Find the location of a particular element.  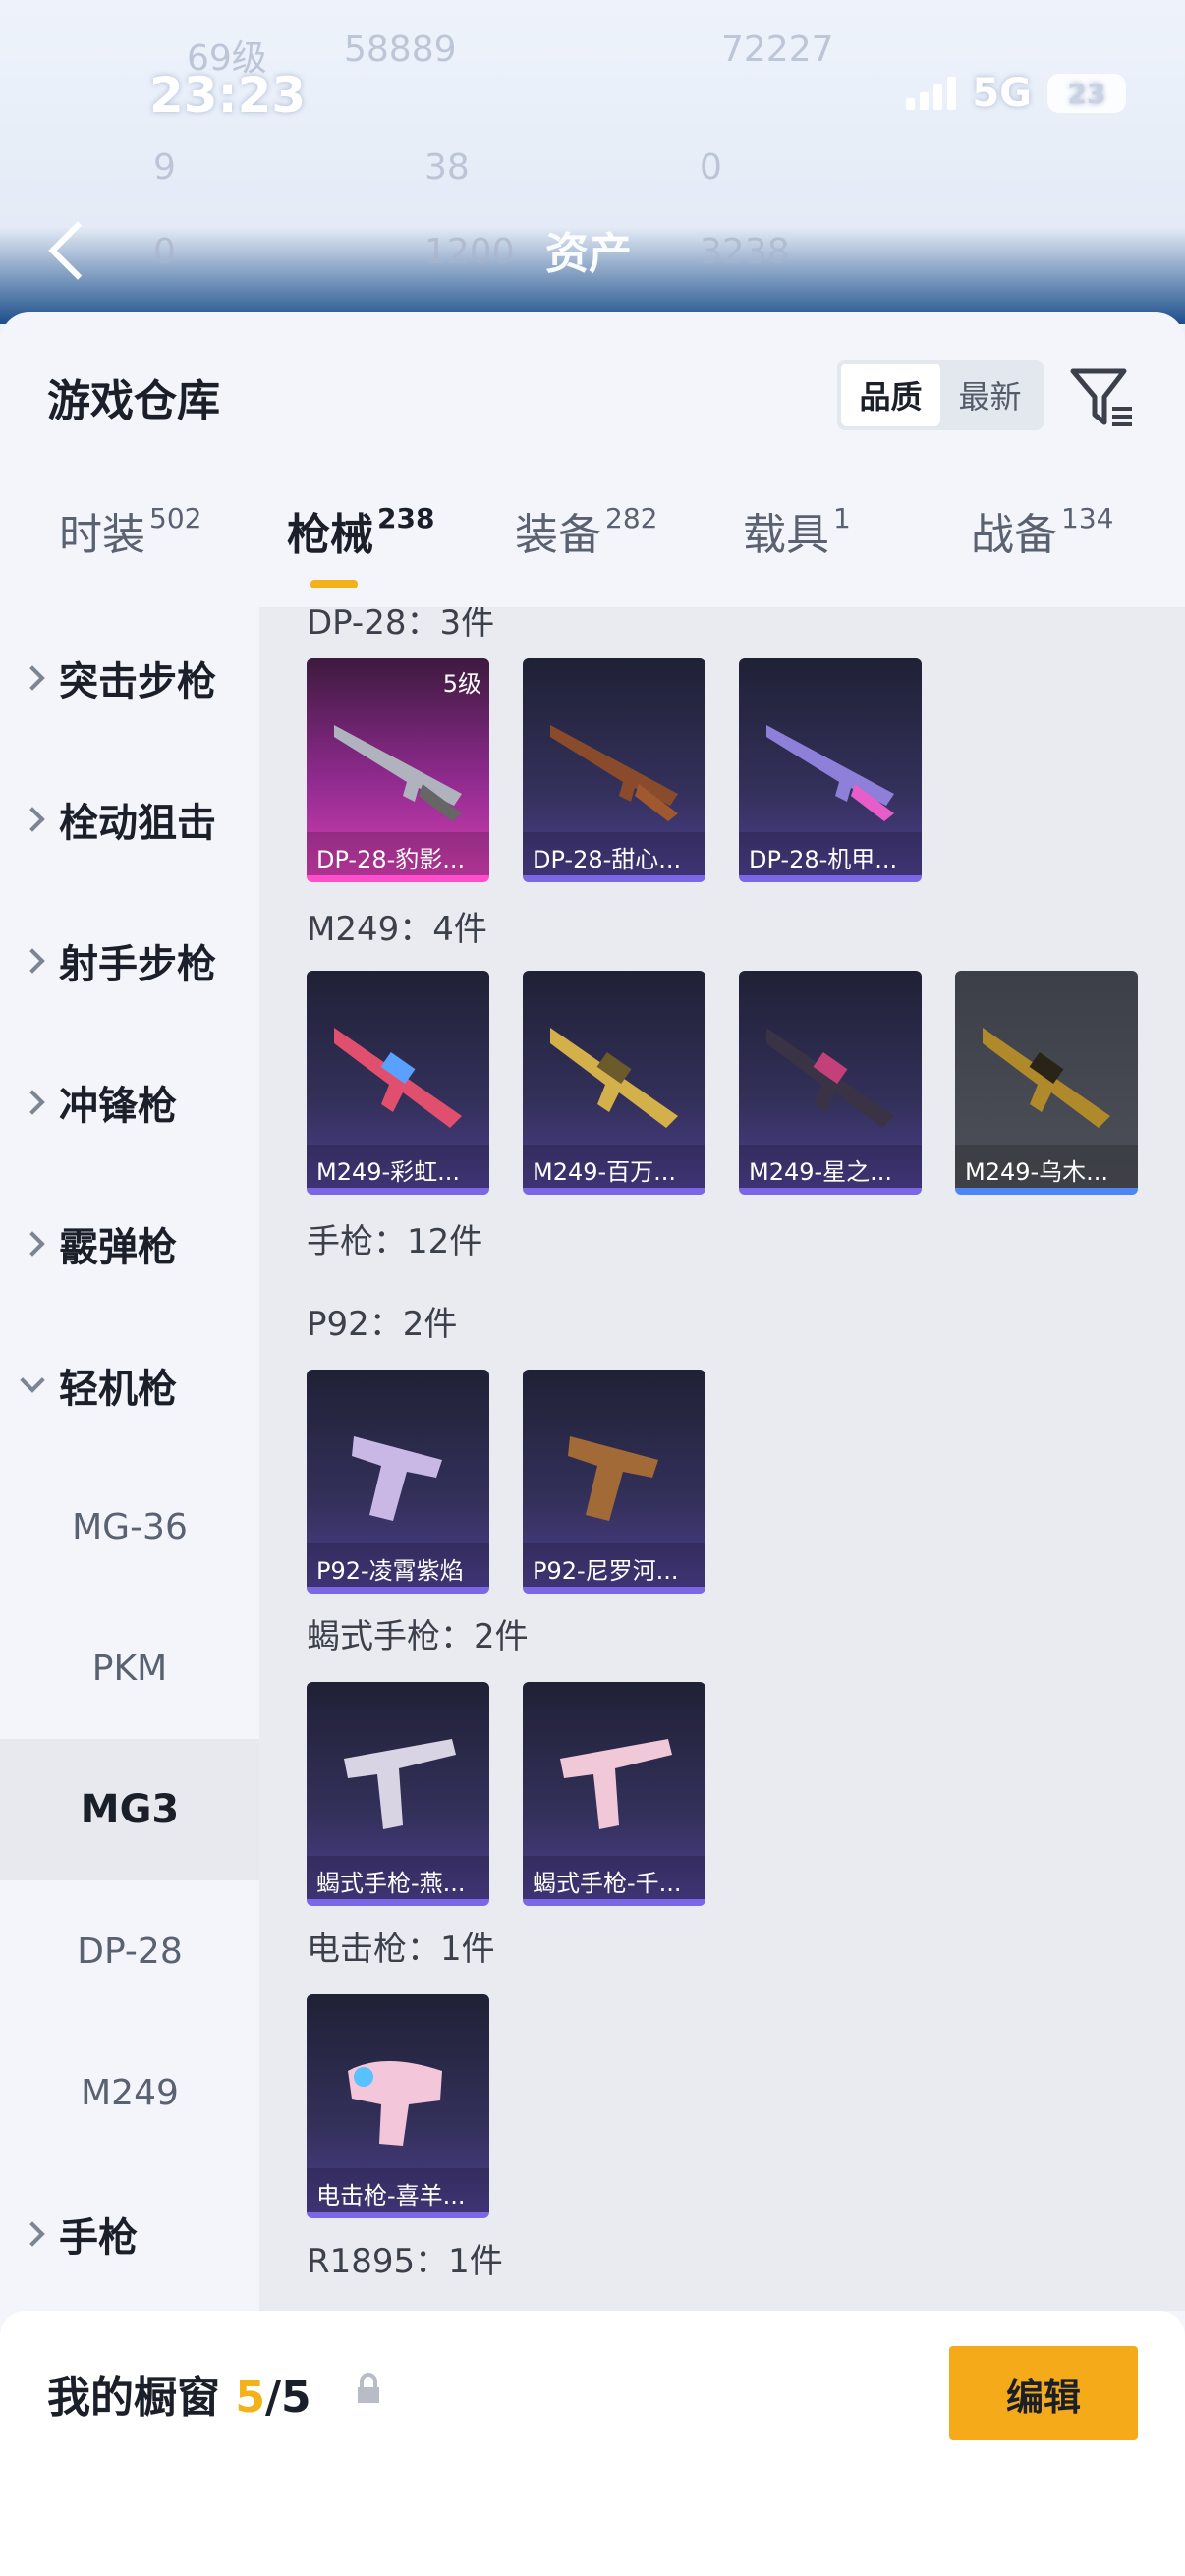

filter-icon is located at coordinates (1102, 396).